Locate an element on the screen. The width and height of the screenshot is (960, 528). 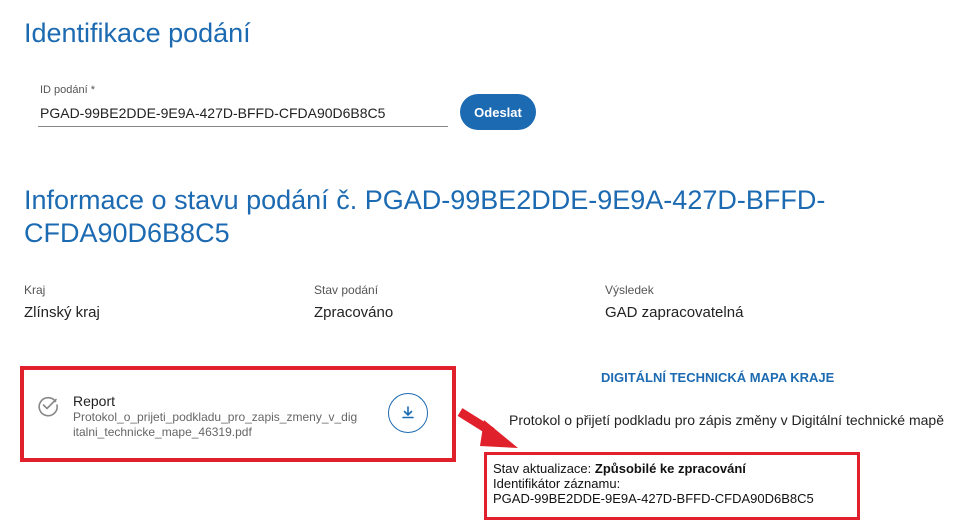
page-title: Identifikace podání is located at coordinates (137, 33).